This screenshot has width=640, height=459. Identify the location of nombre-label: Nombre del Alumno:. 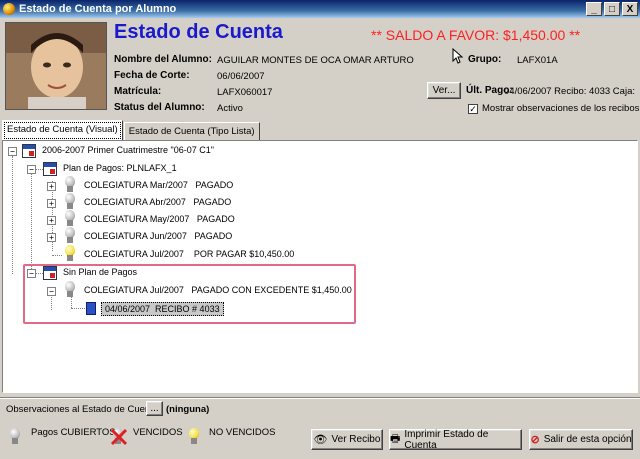
(163, 59).